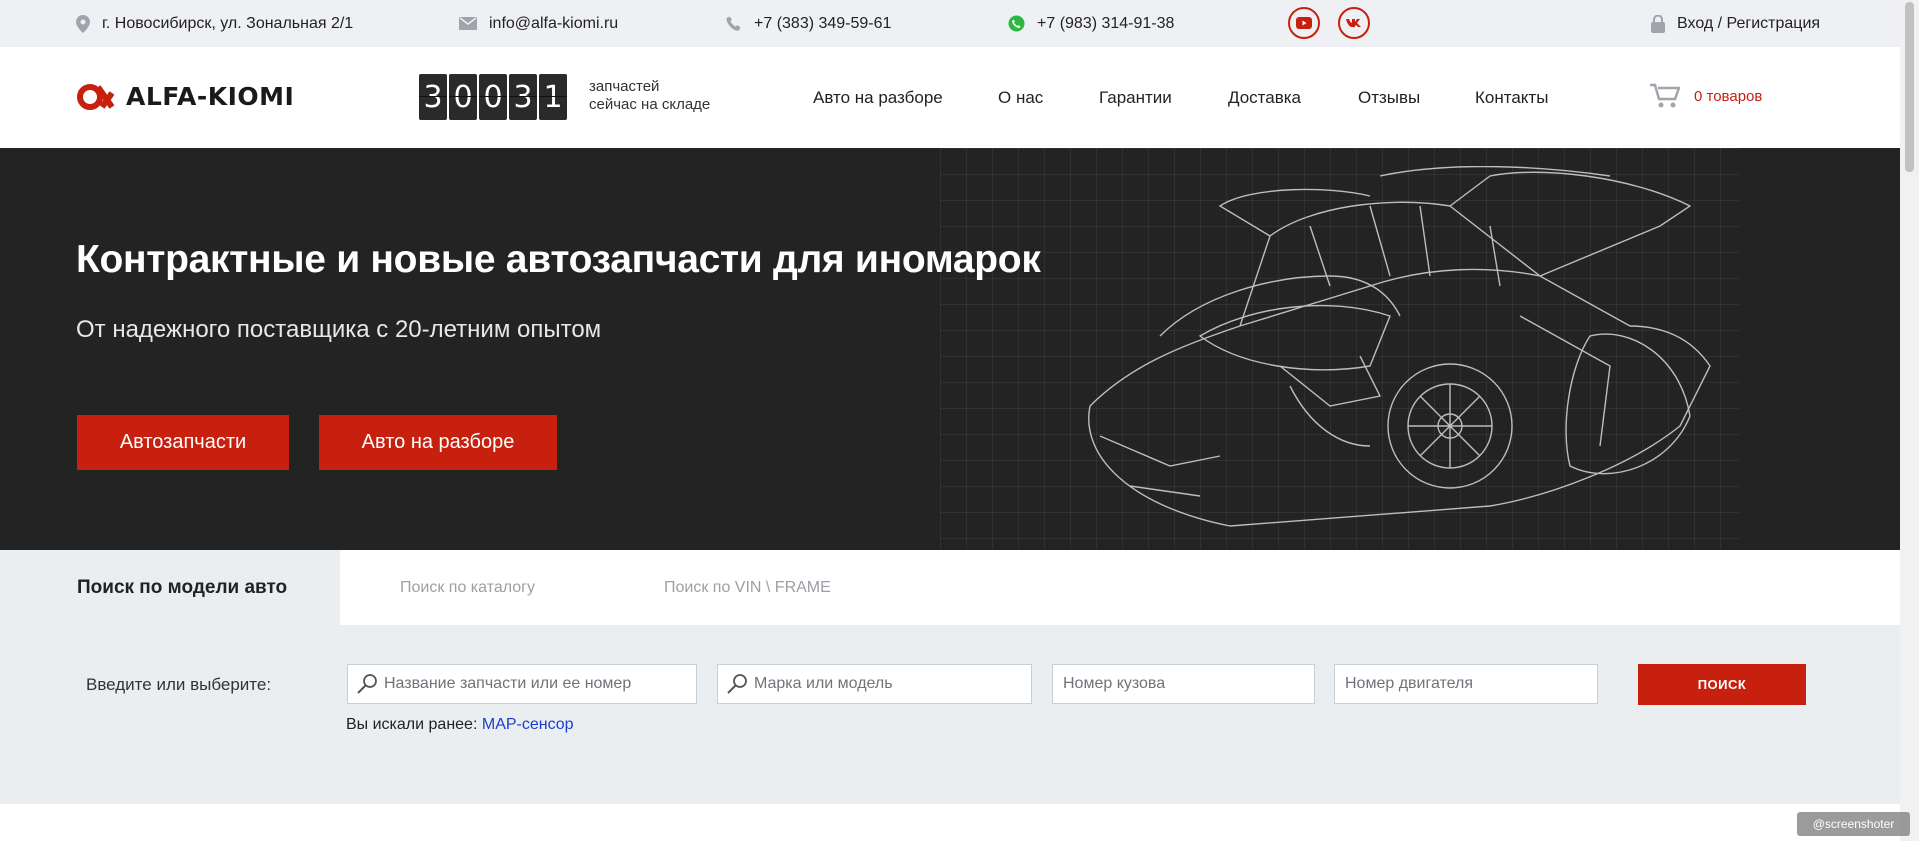 This screenshot has height=841, width=1919. I want to click on nav-link-guarantees: Гарантии, so click(1135, 97).